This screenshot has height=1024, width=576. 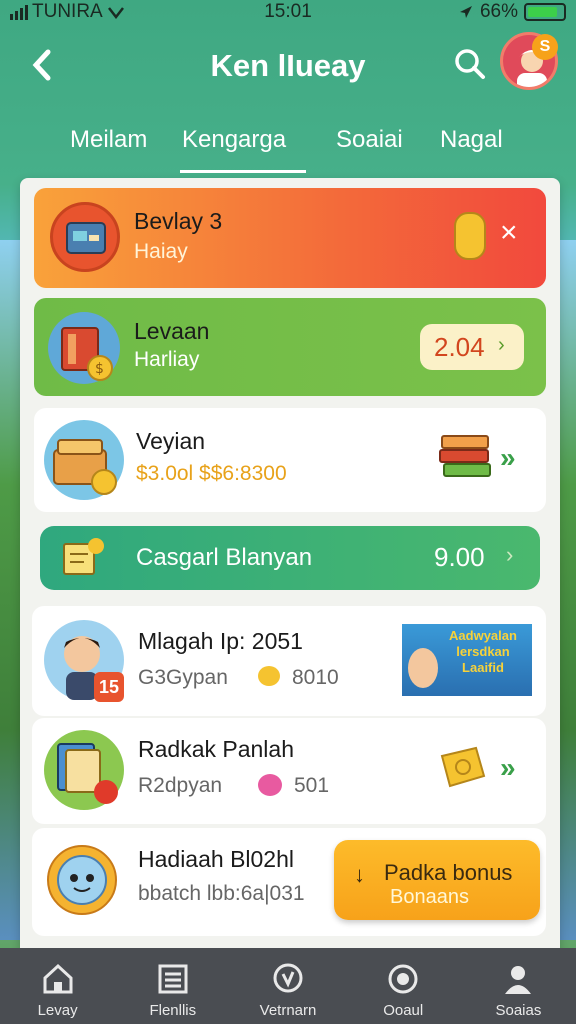 What do you see at coordinates (211, 473) in the screenshot?
I see `card-subtitle: $3.0ol $$6:8300` at bounding box center [211, 473].